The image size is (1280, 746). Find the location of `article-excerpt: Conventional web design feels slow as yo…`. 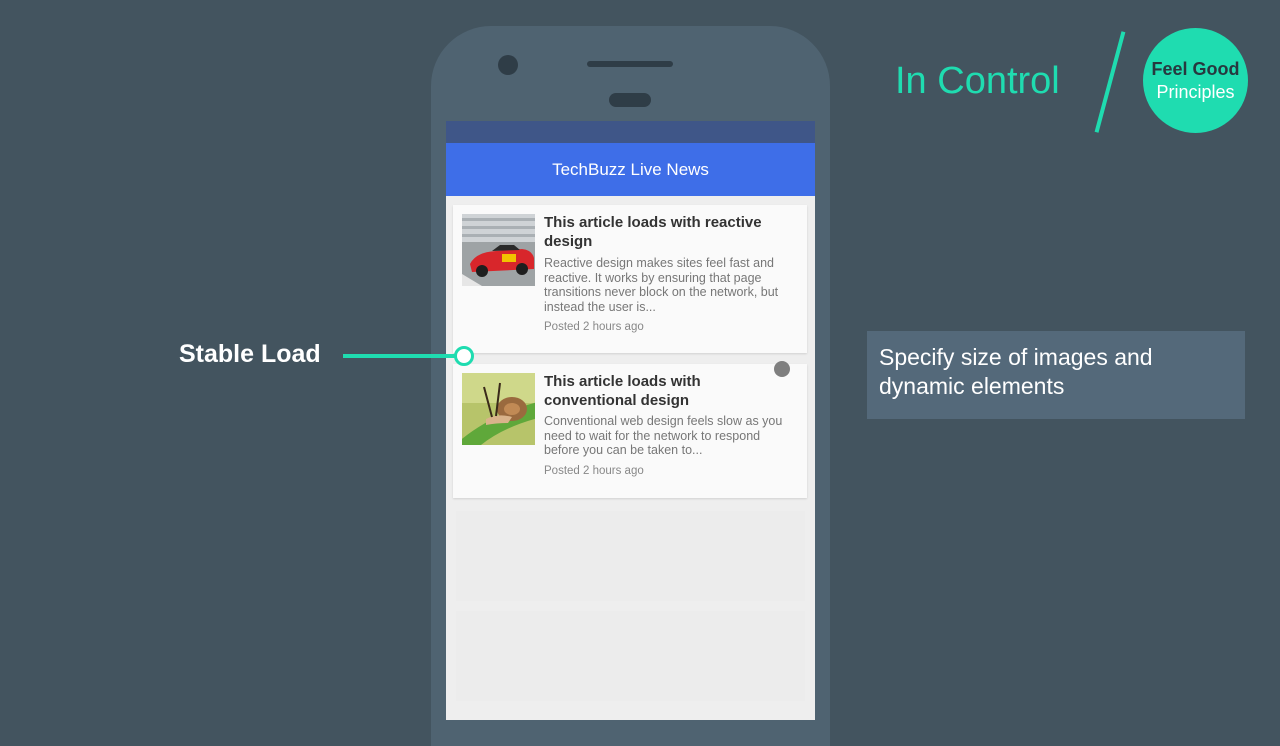

article-excerpt: Conventional web design feels slow as yo… is located at coordinates (663, 435).